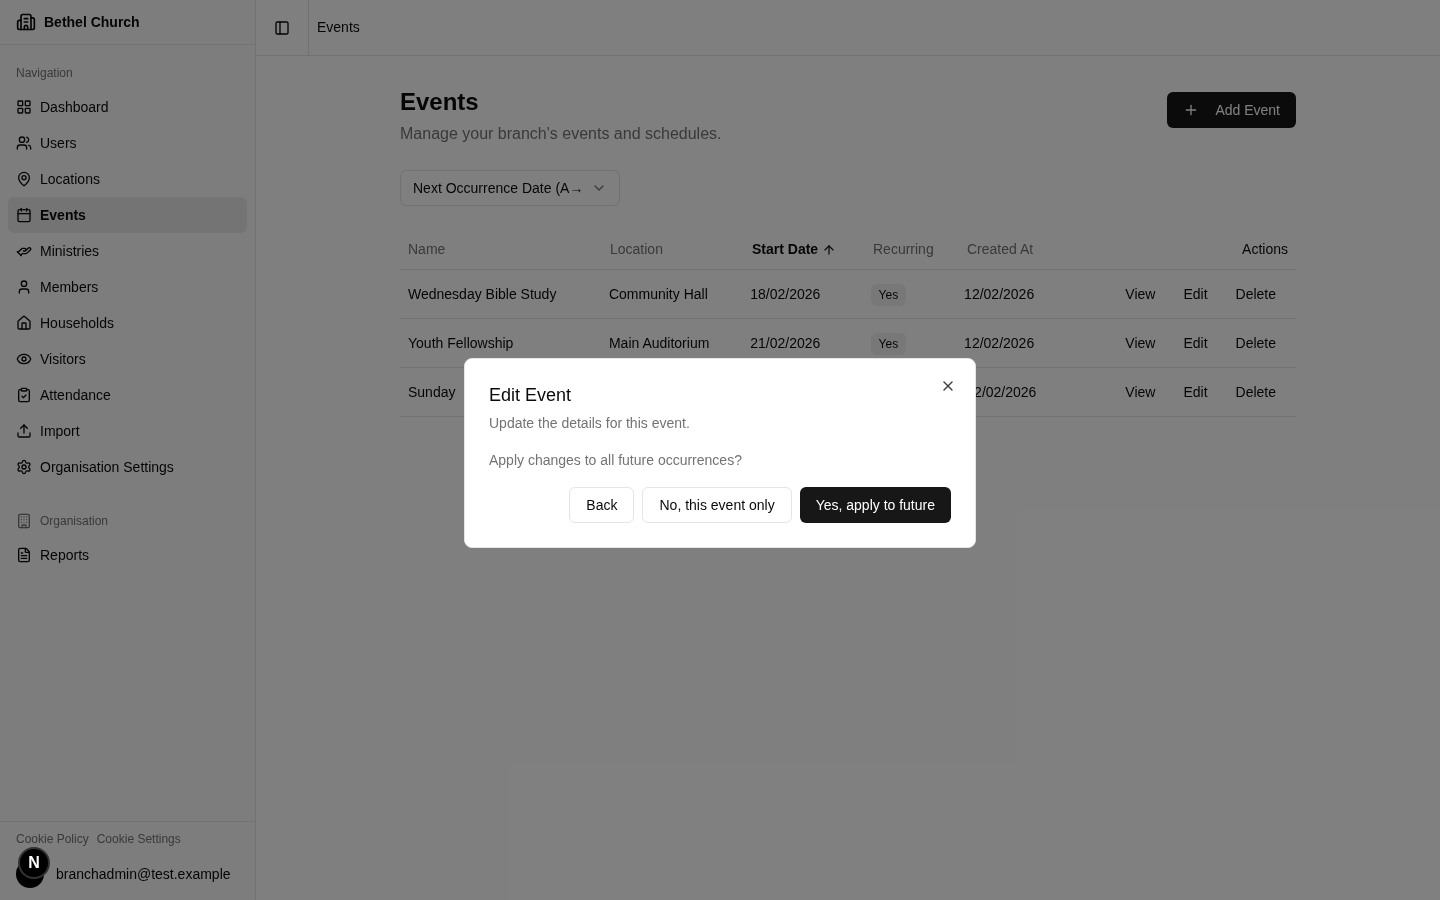 Image resolution: width=1440 pixels, height=900 pixels. What do you see at coordinates (24, 287) in the screenshot?
I see `user-icon` at bounding box center [24, 287].